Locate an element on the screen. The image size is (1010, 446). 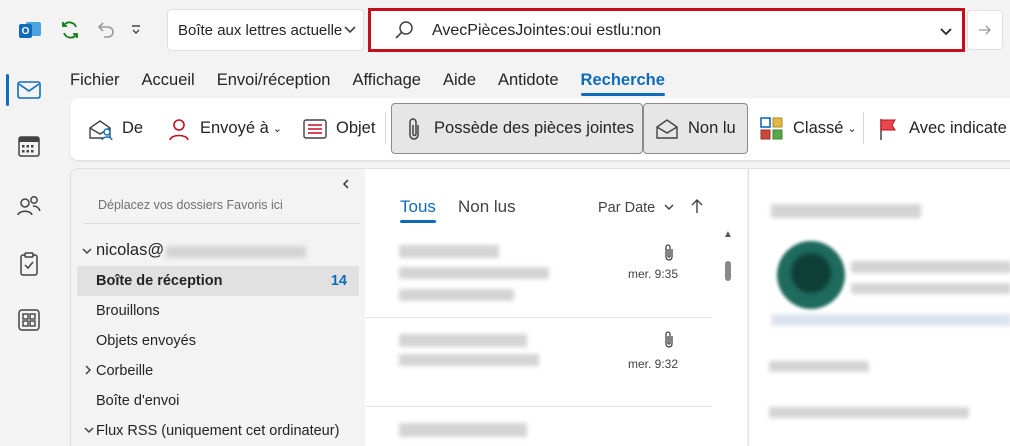
apps-icon is located at coordinates (29, 320).